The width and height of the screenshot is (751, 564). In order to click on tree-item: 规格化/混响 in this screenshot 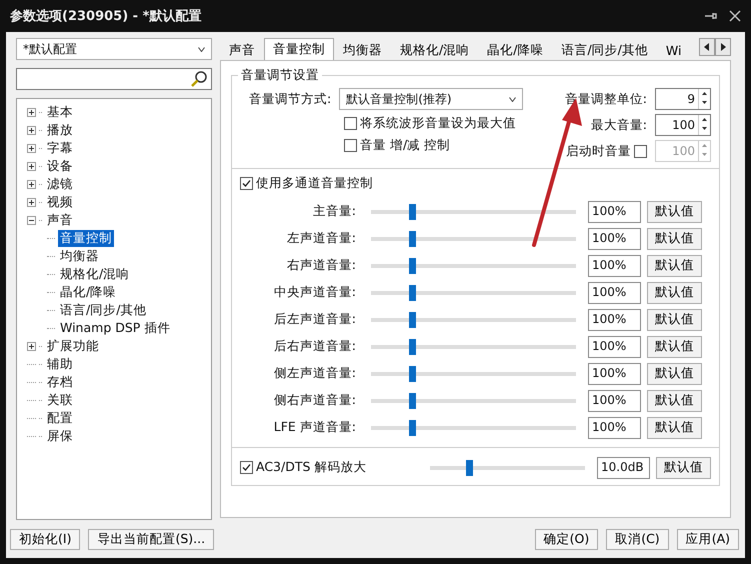, I will do `click(95, 274)`.